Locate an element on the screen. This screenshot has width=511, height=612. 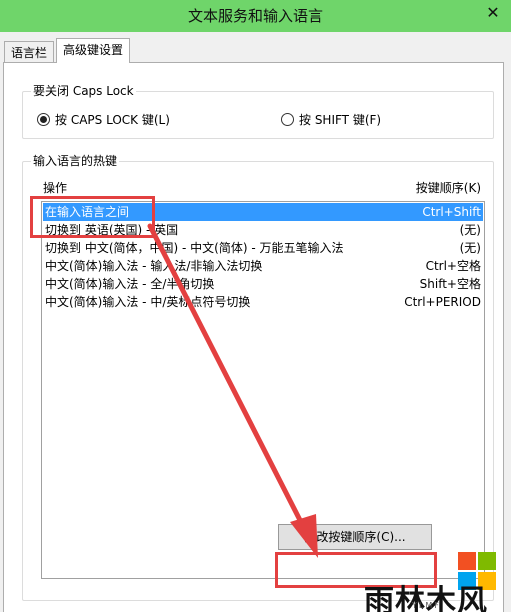
radio-caps-lock-label: 按 CAPS LOCK 键(L) is located at coordinates (112, 119).